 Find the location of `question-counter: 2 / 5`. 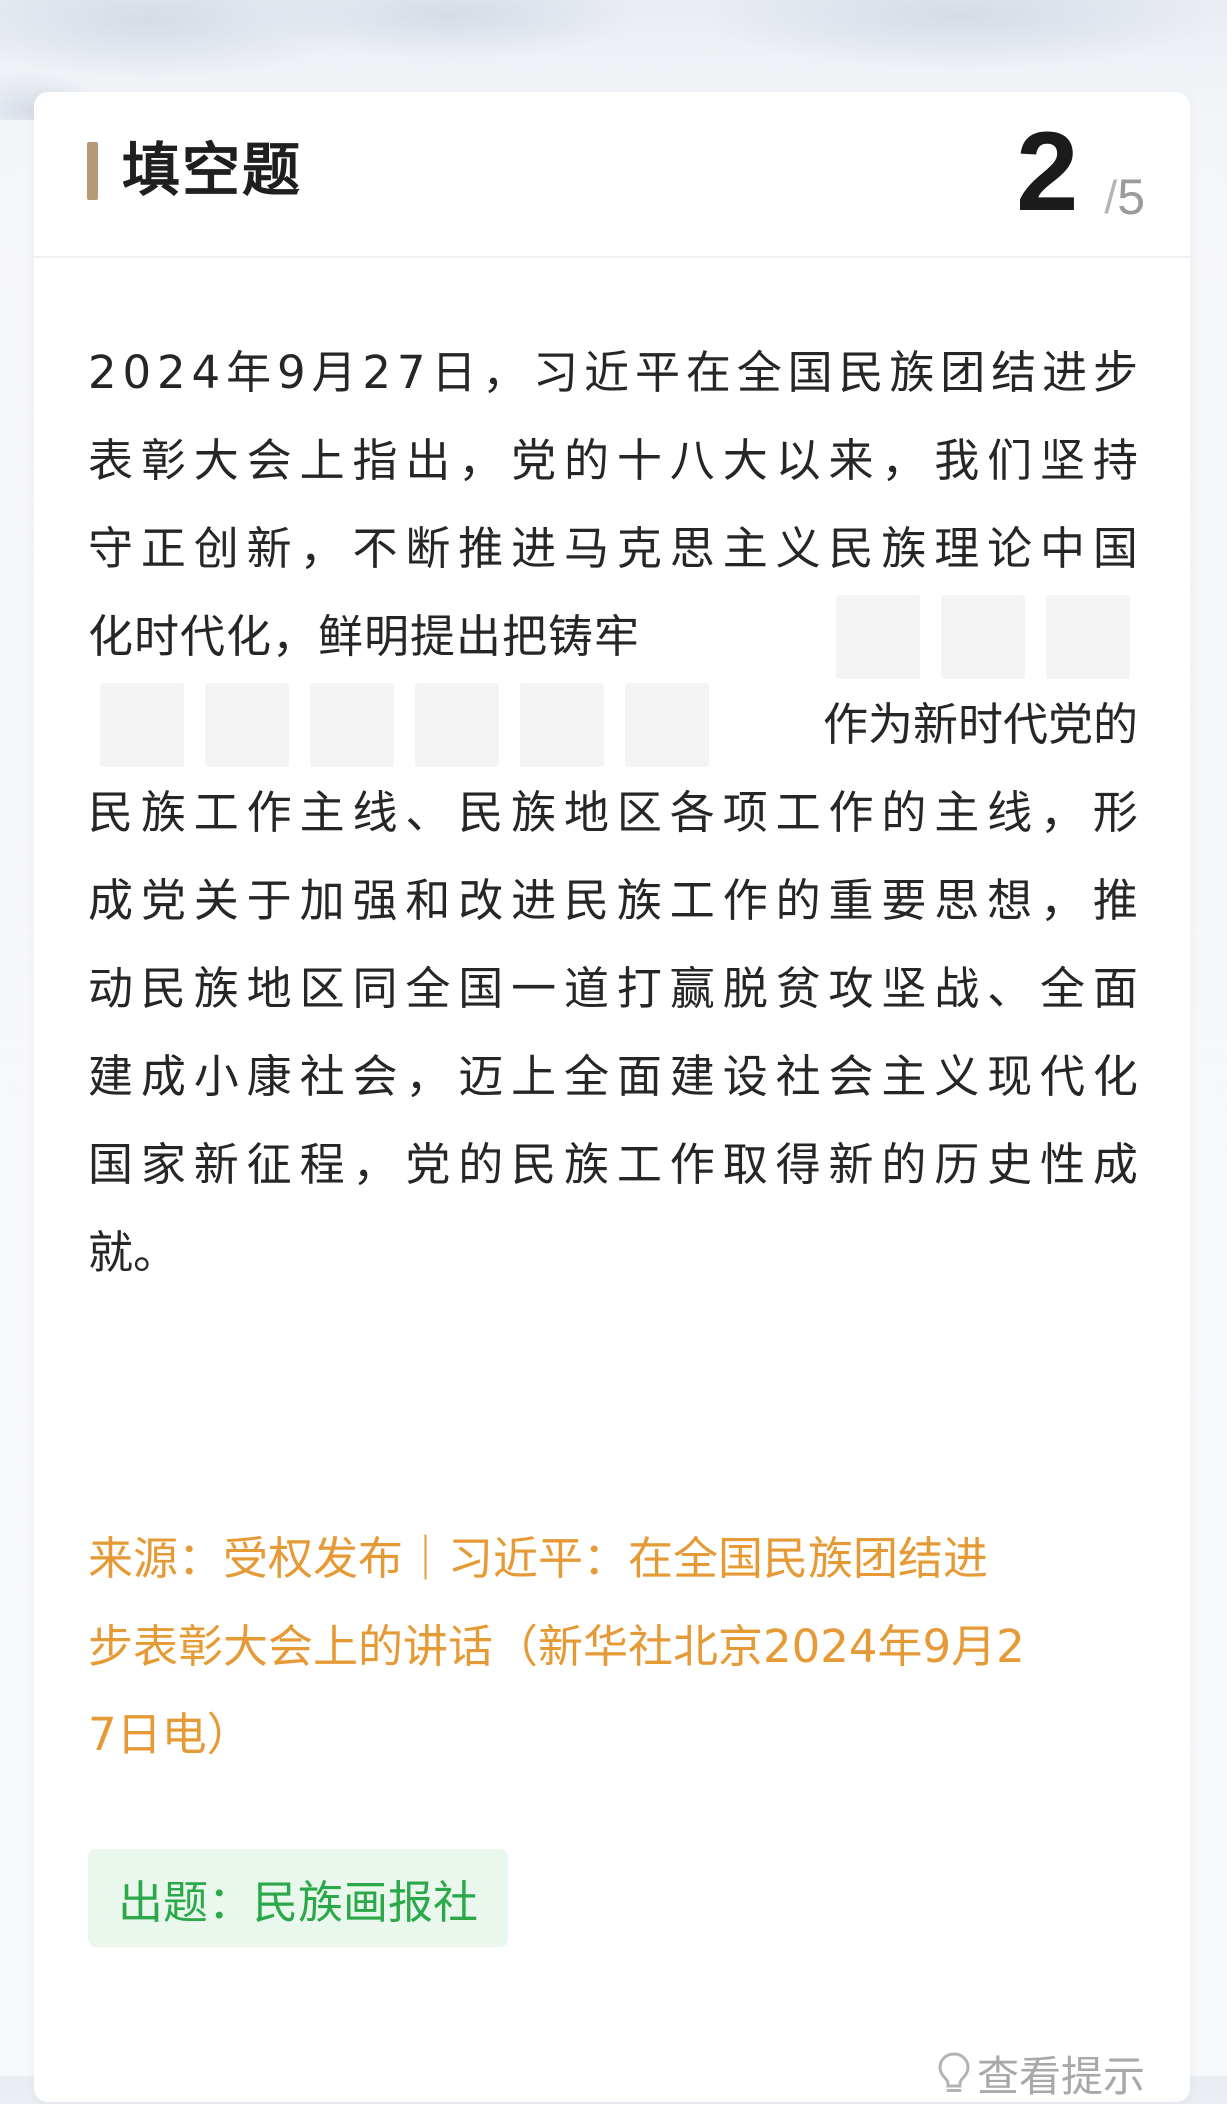

question-counter: 2 / 5 is located at coordinates (1080, 171).